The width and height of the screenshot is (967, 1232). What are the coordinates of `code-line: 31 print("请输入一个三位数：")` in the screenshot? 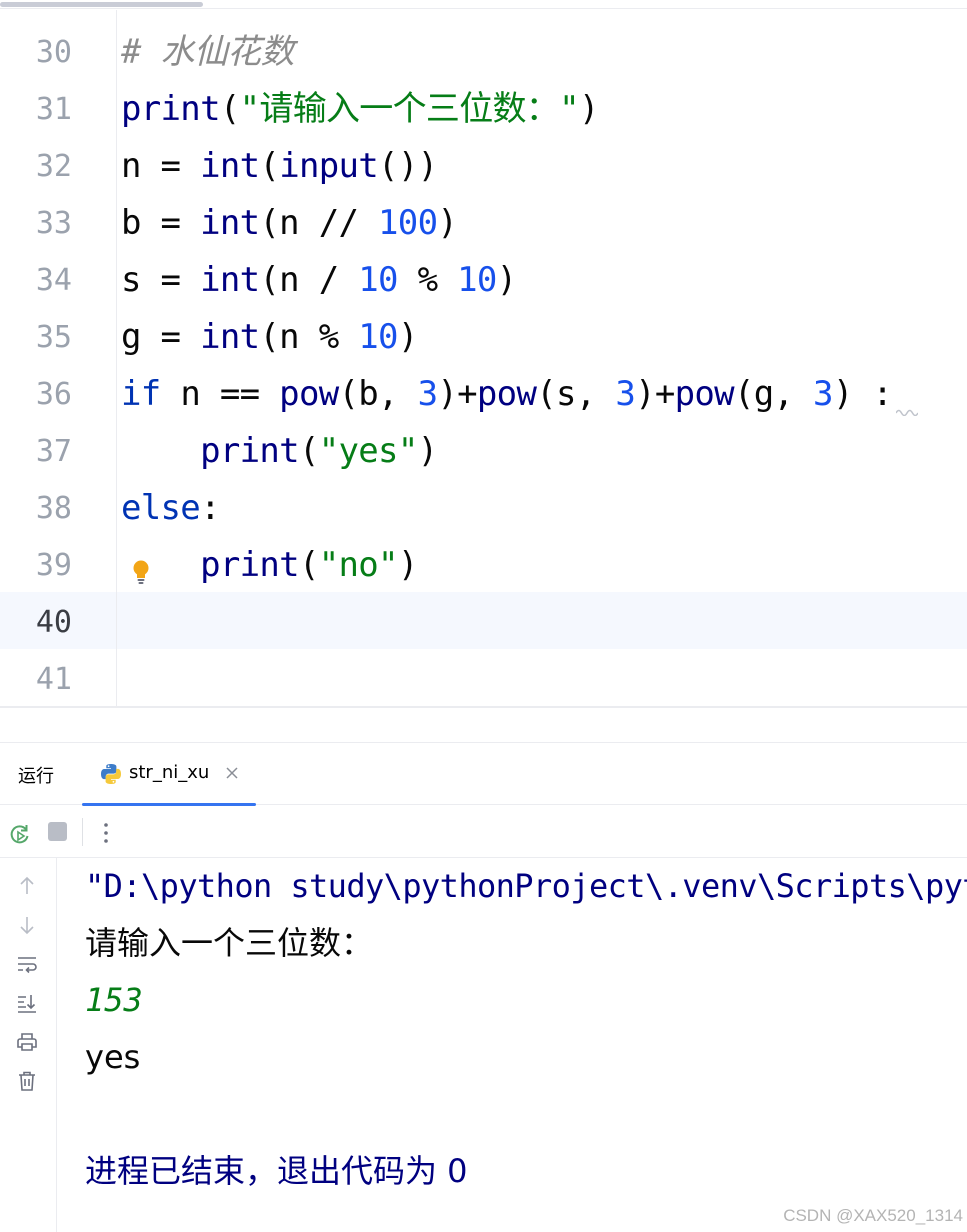 It's located at (483, 109).